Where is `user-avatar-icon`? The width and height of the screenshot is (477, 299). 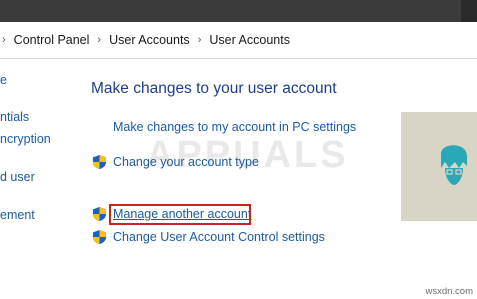
user-avatar-icon is located at coordinates (454, 165).